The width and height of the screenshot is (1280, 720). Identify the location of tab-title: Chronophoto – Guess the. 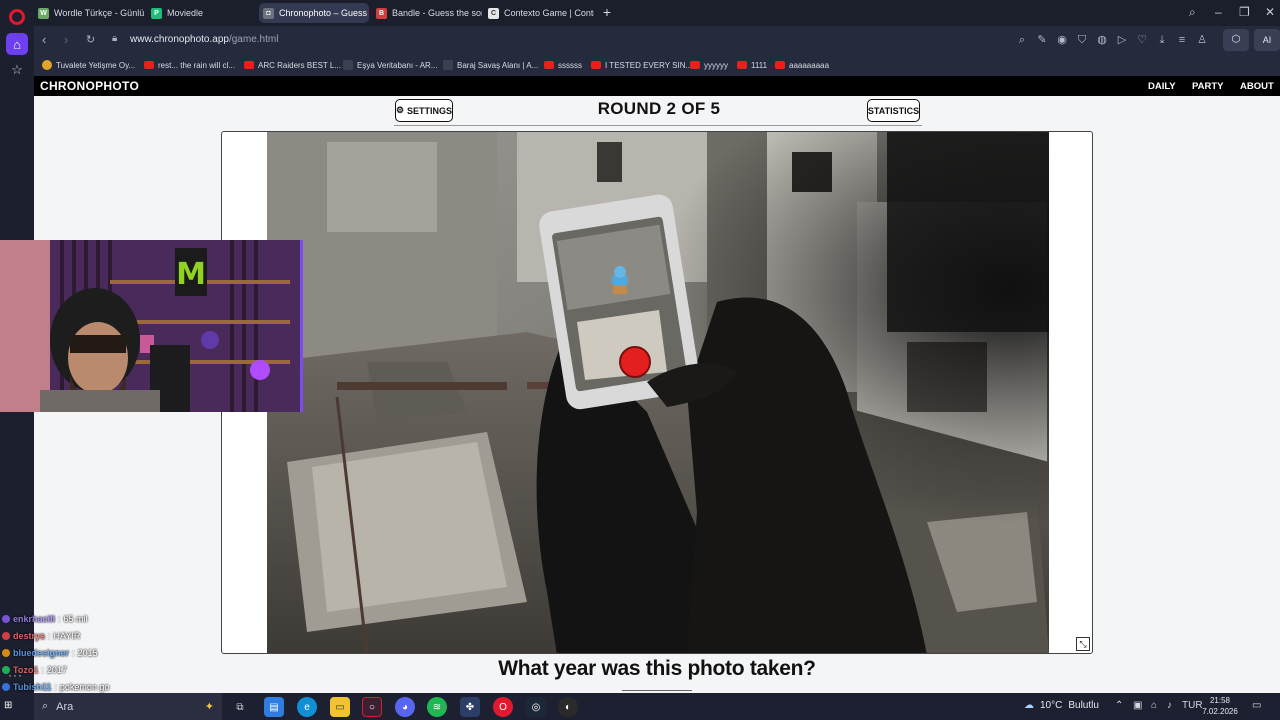
(324, 13).